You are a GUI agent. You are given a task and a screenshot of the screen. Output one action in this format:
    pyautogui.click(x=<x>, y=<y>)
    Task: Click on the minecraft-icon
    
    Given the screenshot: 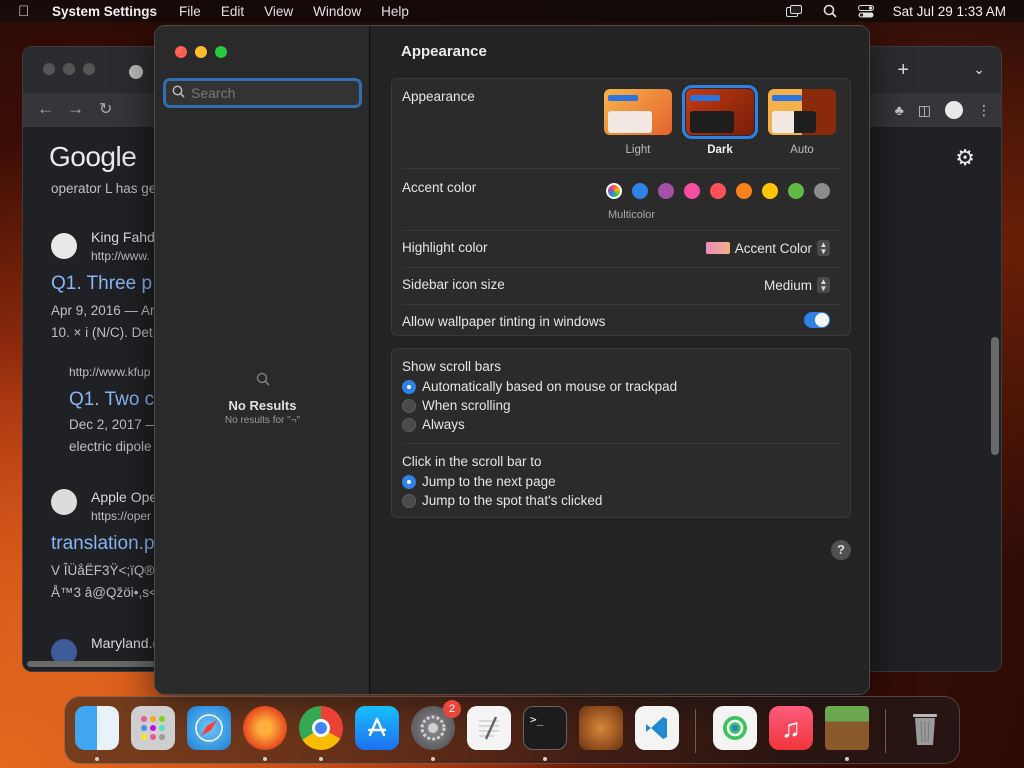 What is the action you would take?
    pyautogui.click(x=847, y=728)
    